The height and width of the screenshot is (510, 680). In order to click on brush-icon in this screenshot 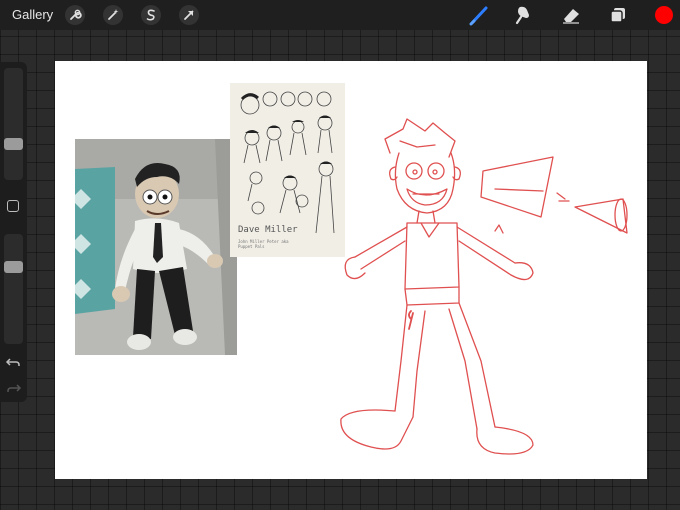, I will do `click(479, 15)`.